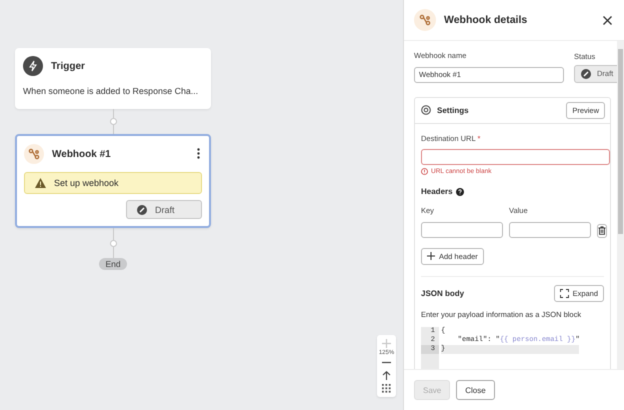 This screenshot has width=624, height=410. What do you see at coordinates (462, 230) in the screenshot?
I see `header-key-field` at bounding box center [462, 230].